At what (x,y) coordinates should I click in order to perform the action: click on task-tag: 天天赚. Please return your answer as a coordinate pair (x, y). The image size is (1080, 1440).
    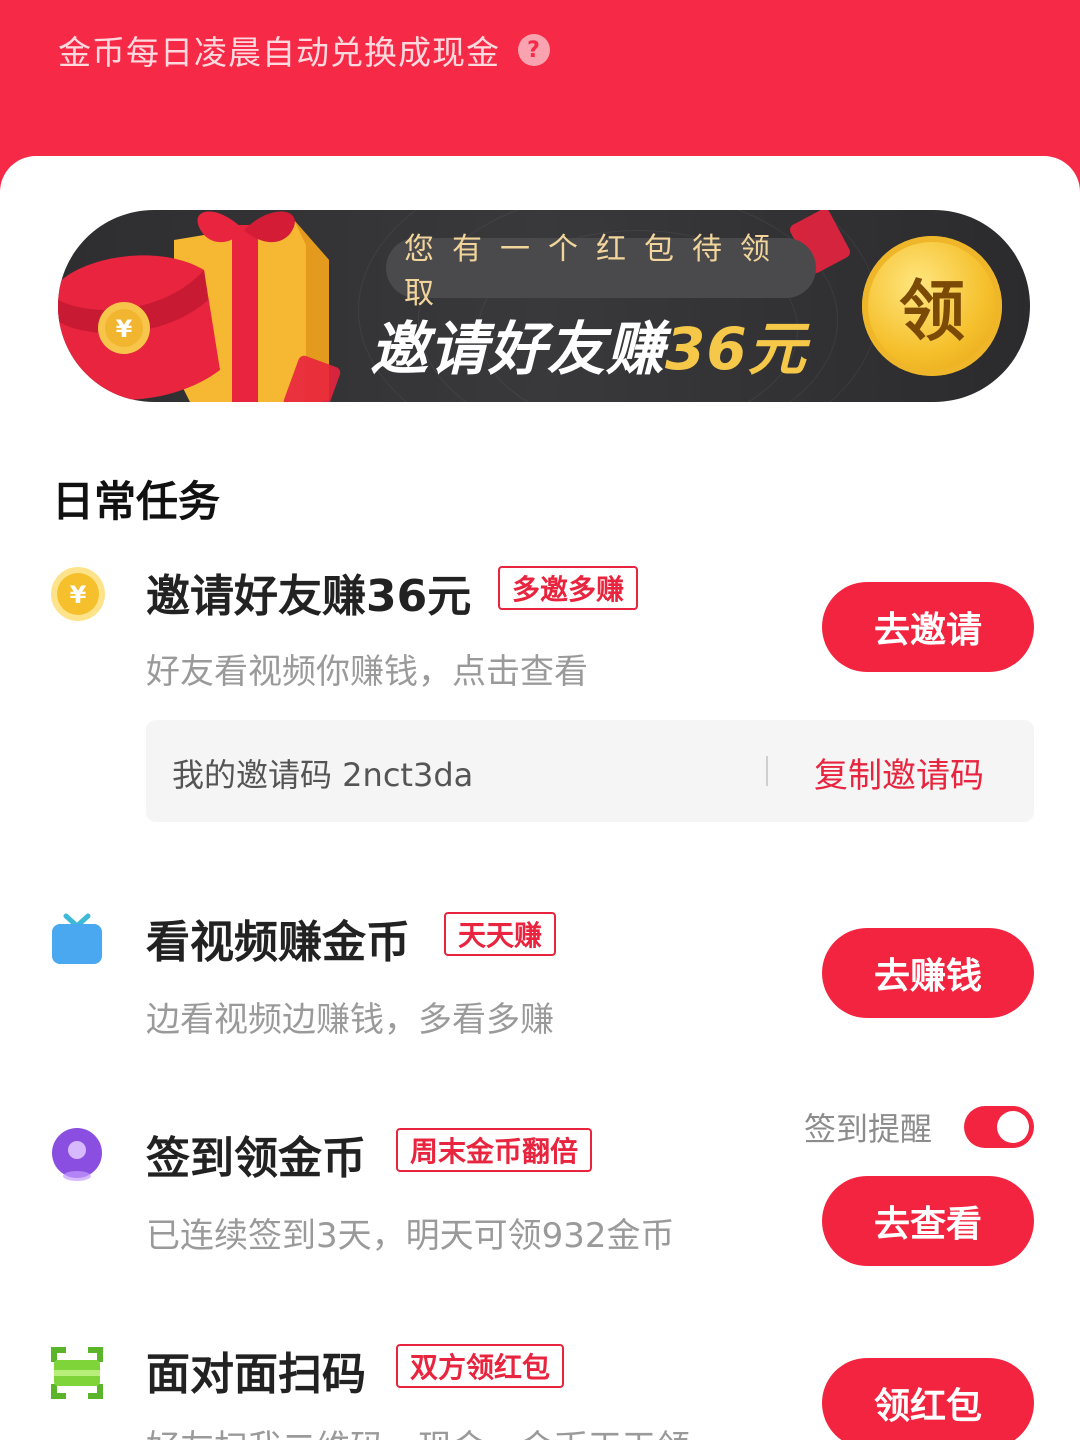
    Looking at the image, I should click on (500, 934).